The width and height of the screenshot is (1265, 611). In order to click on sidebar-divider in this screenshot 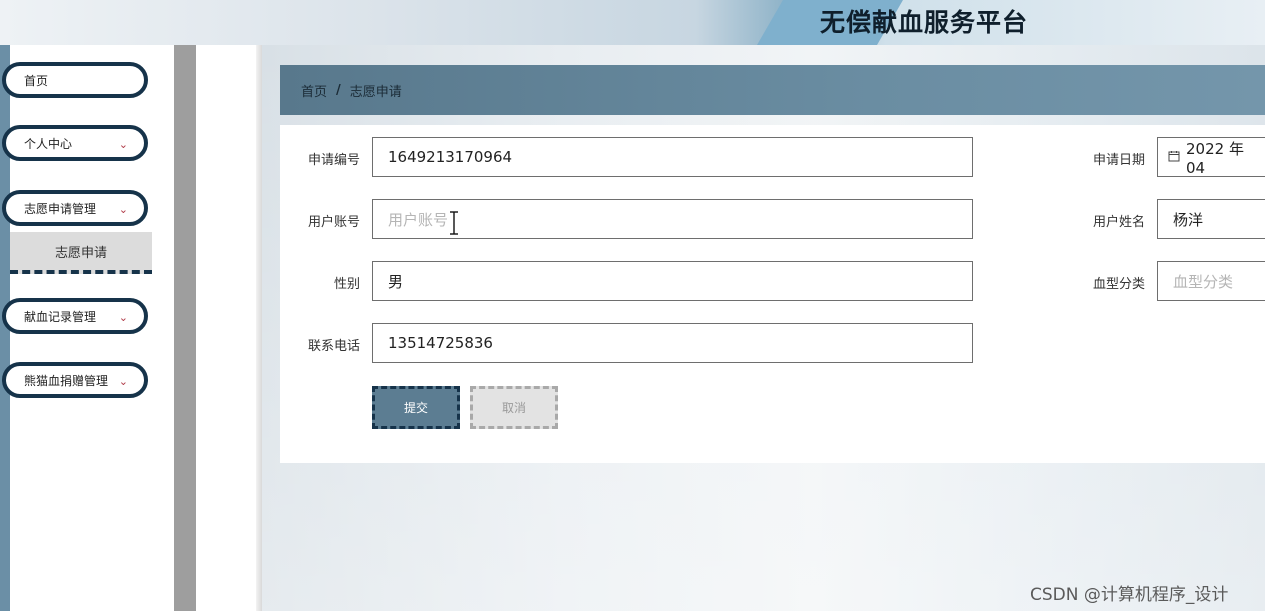, I will do `click(185, 328)`.